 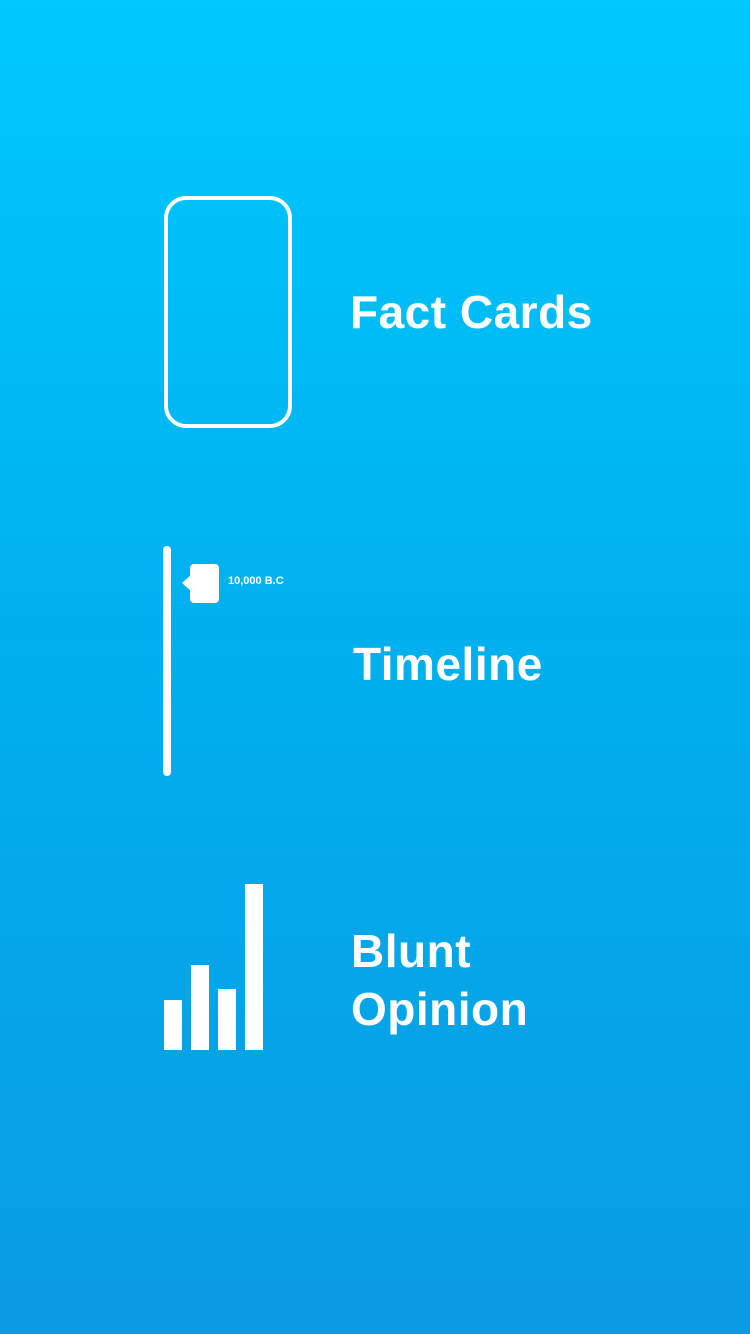 I want to click on timeline-marker-date: 10,000 B.C, so click(x=256, y=581).